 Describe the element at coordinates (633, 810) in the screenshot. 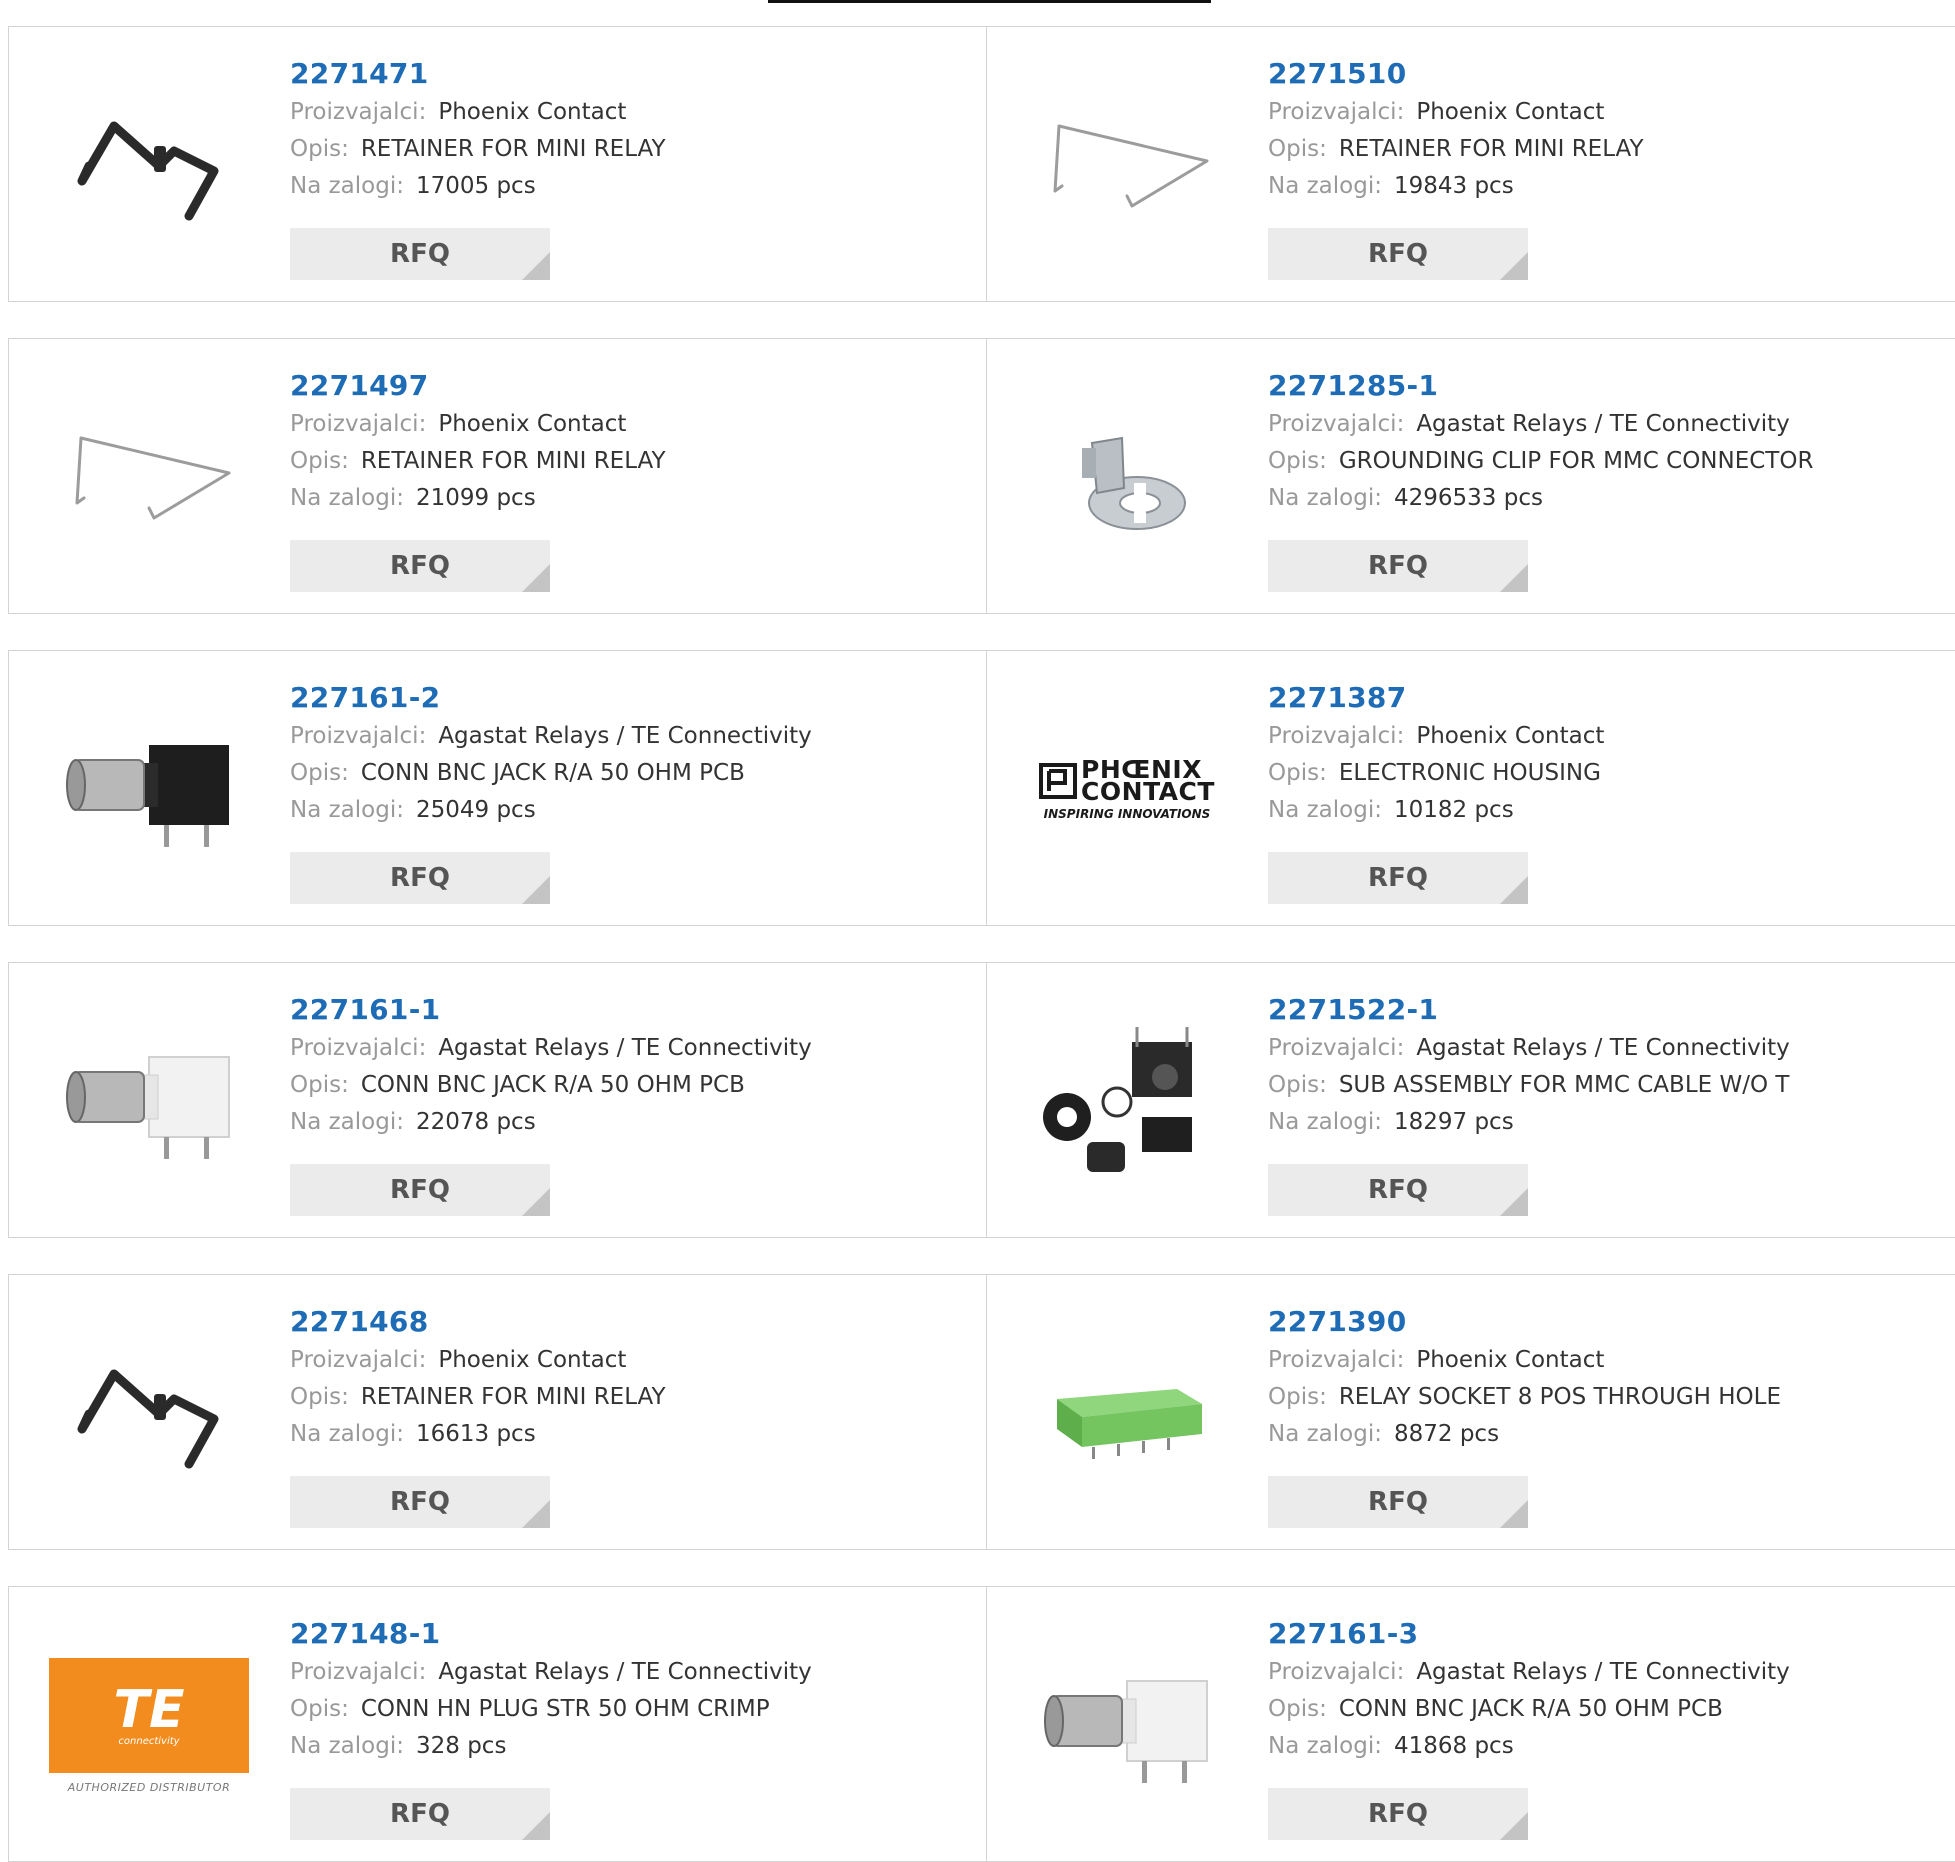

I see `stock-row: Na zalogi: 25049 pcs` at that location.